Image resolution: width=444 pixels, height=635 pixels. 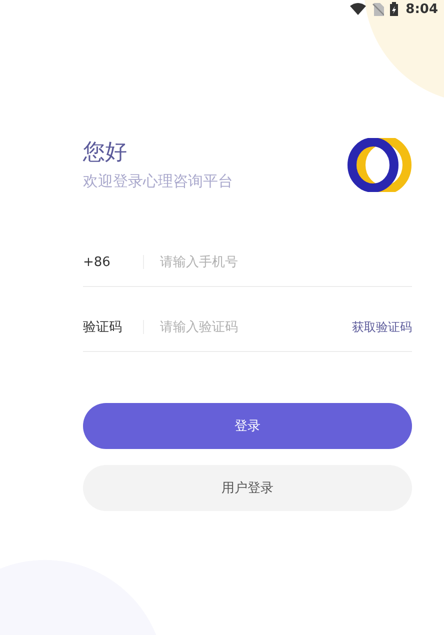 I want to click on get-code-link: 获取验证码, so click(x=382, y=327).